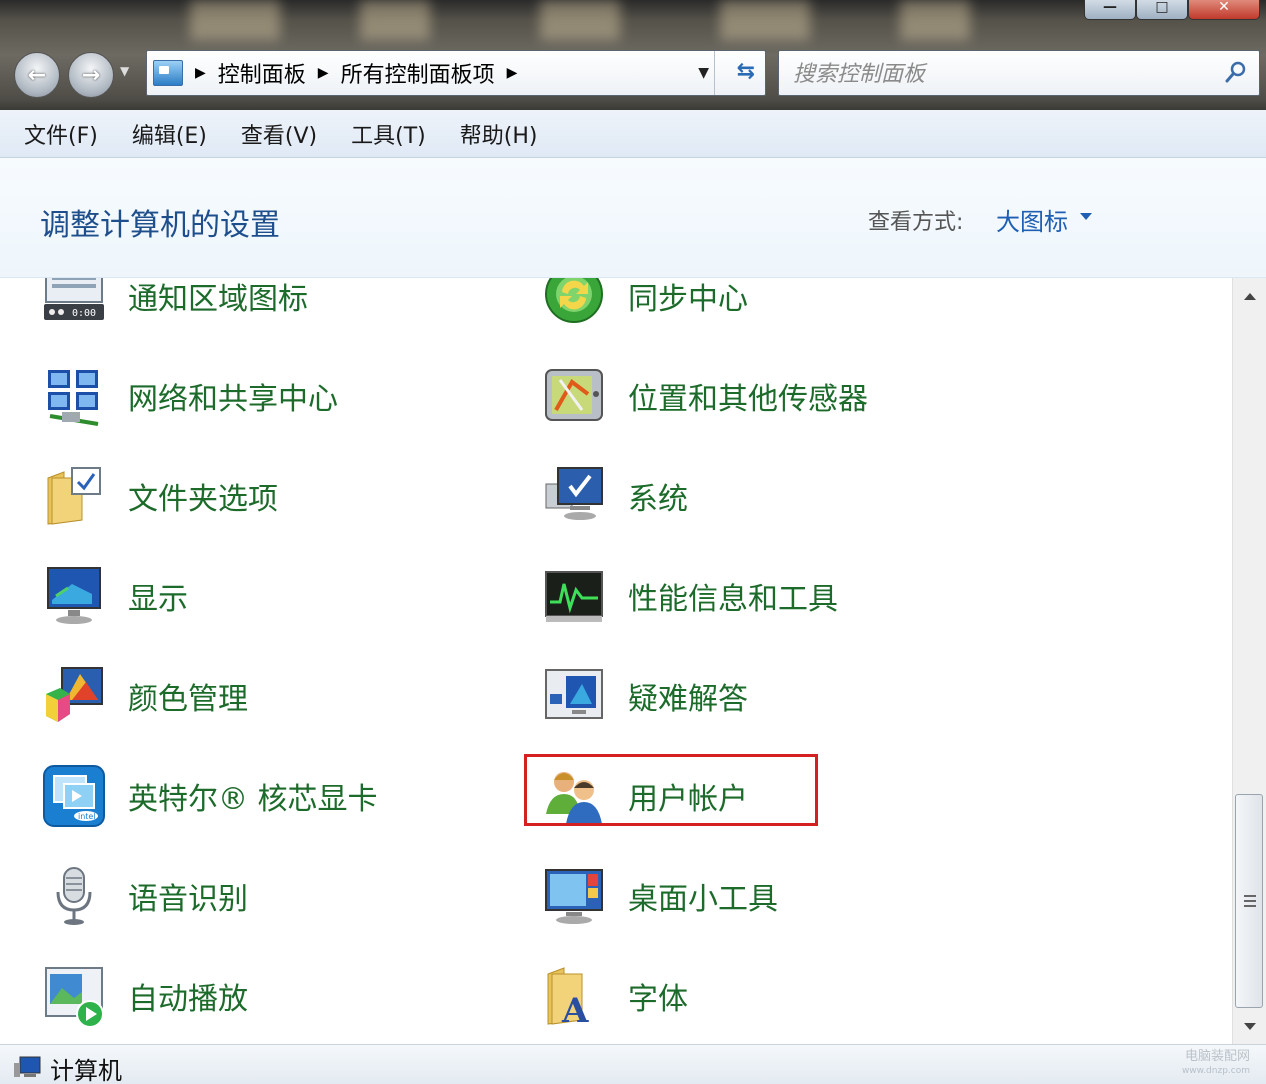 Image resolution: width=1266 pixels, height=1084 pixels. What do you see at coordinates (1224, 10) in the screenshot?
I see `close-button: ✕` at bounding box center [1224, 10].